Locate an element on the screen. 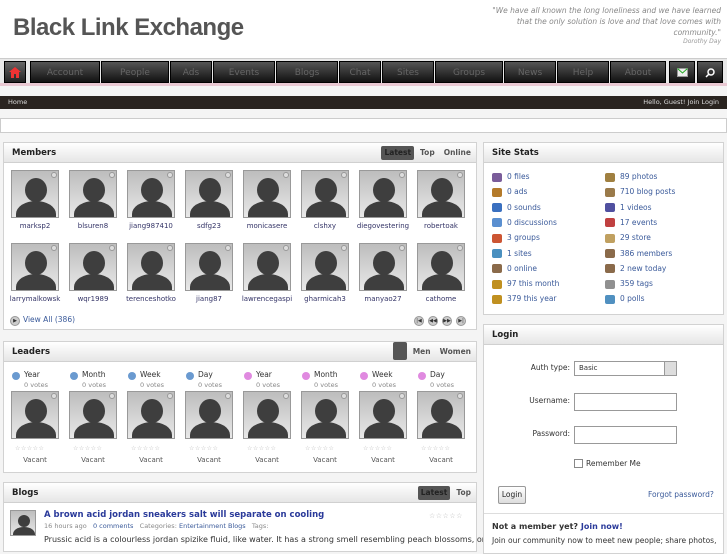 This screenshot has width=727, height=554. tab-blogs-latest: Latest is located at coordinates (434, 493).